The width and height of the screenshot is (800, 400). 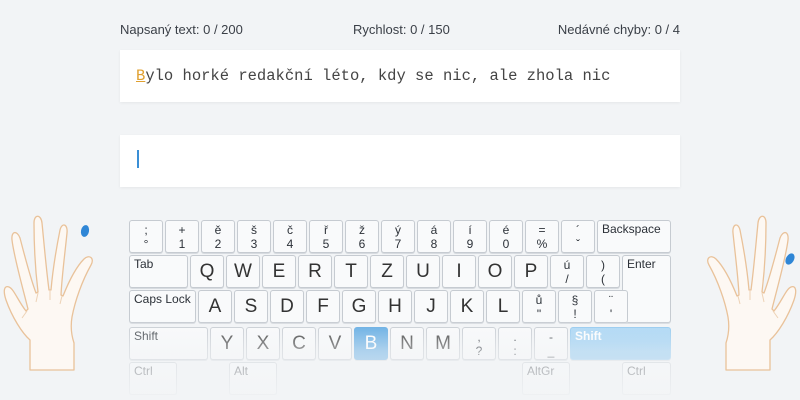 What do you see at coordinates (48, 293) in the screenshot?
I see `left-hand-icon` at bounding box center [48, 293].